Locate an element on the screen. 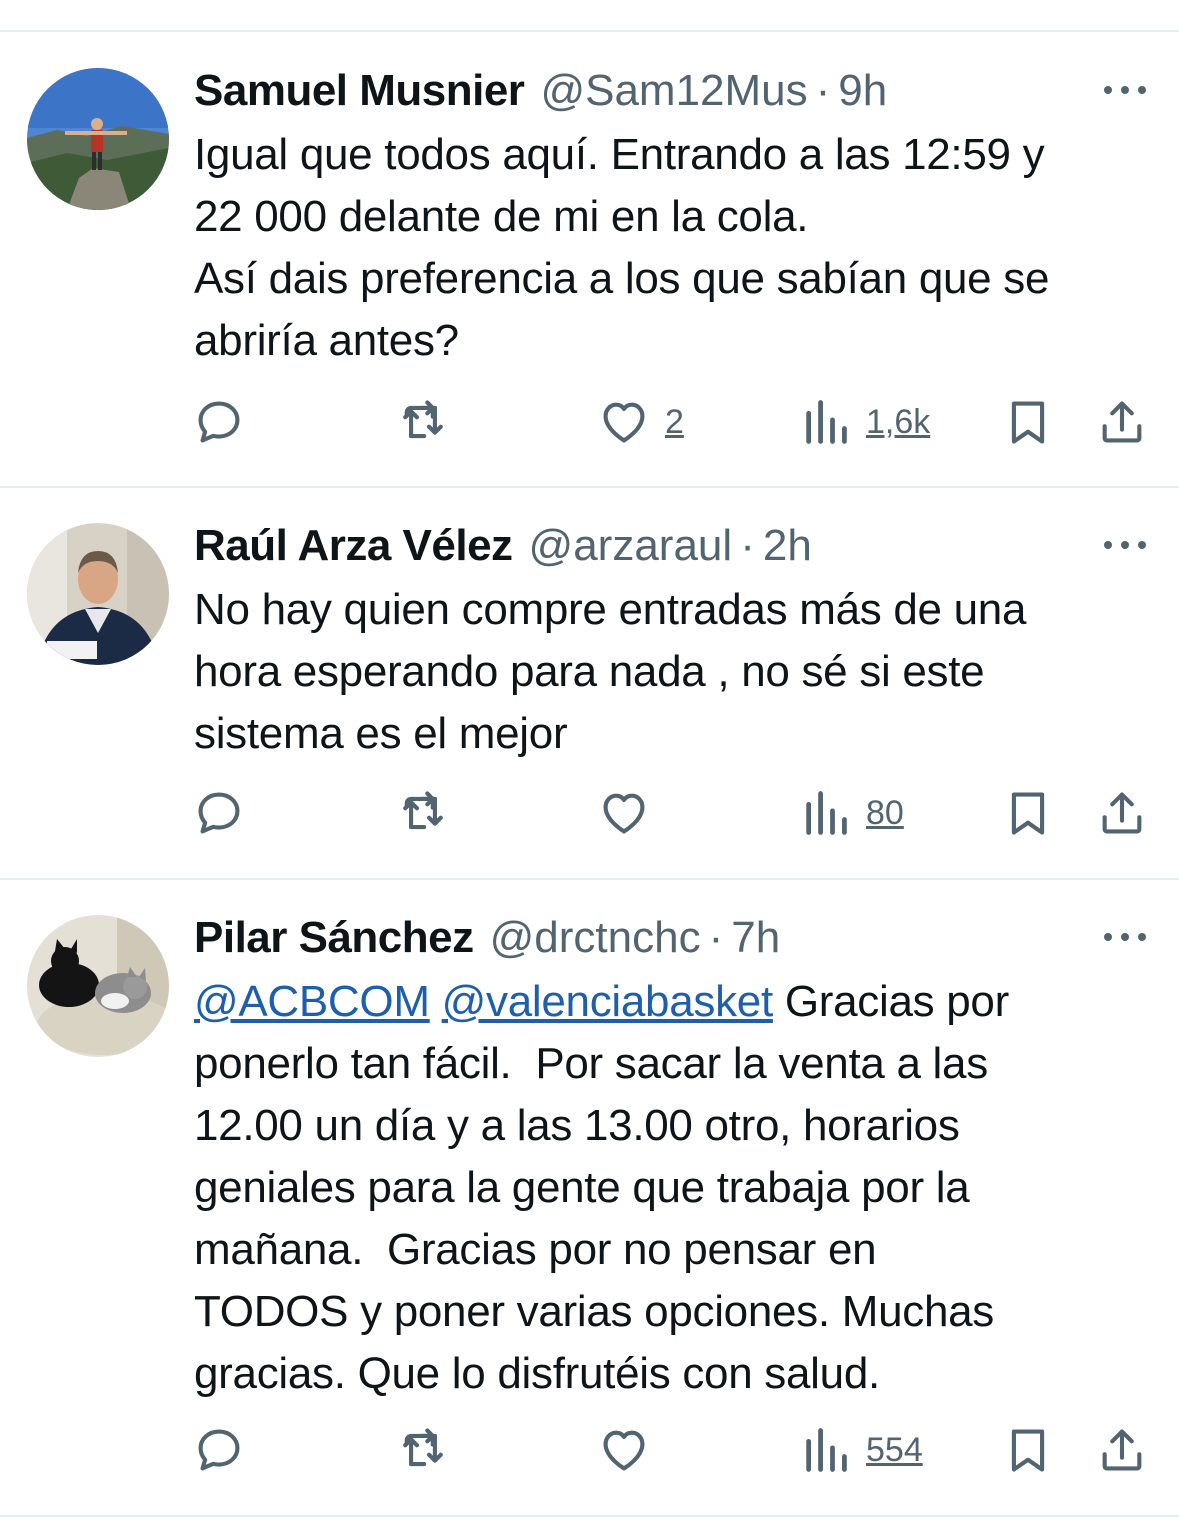 The width and height of the screenshot is (1179, 1532). timestamp: 2h is located at coordinates (787, 546).